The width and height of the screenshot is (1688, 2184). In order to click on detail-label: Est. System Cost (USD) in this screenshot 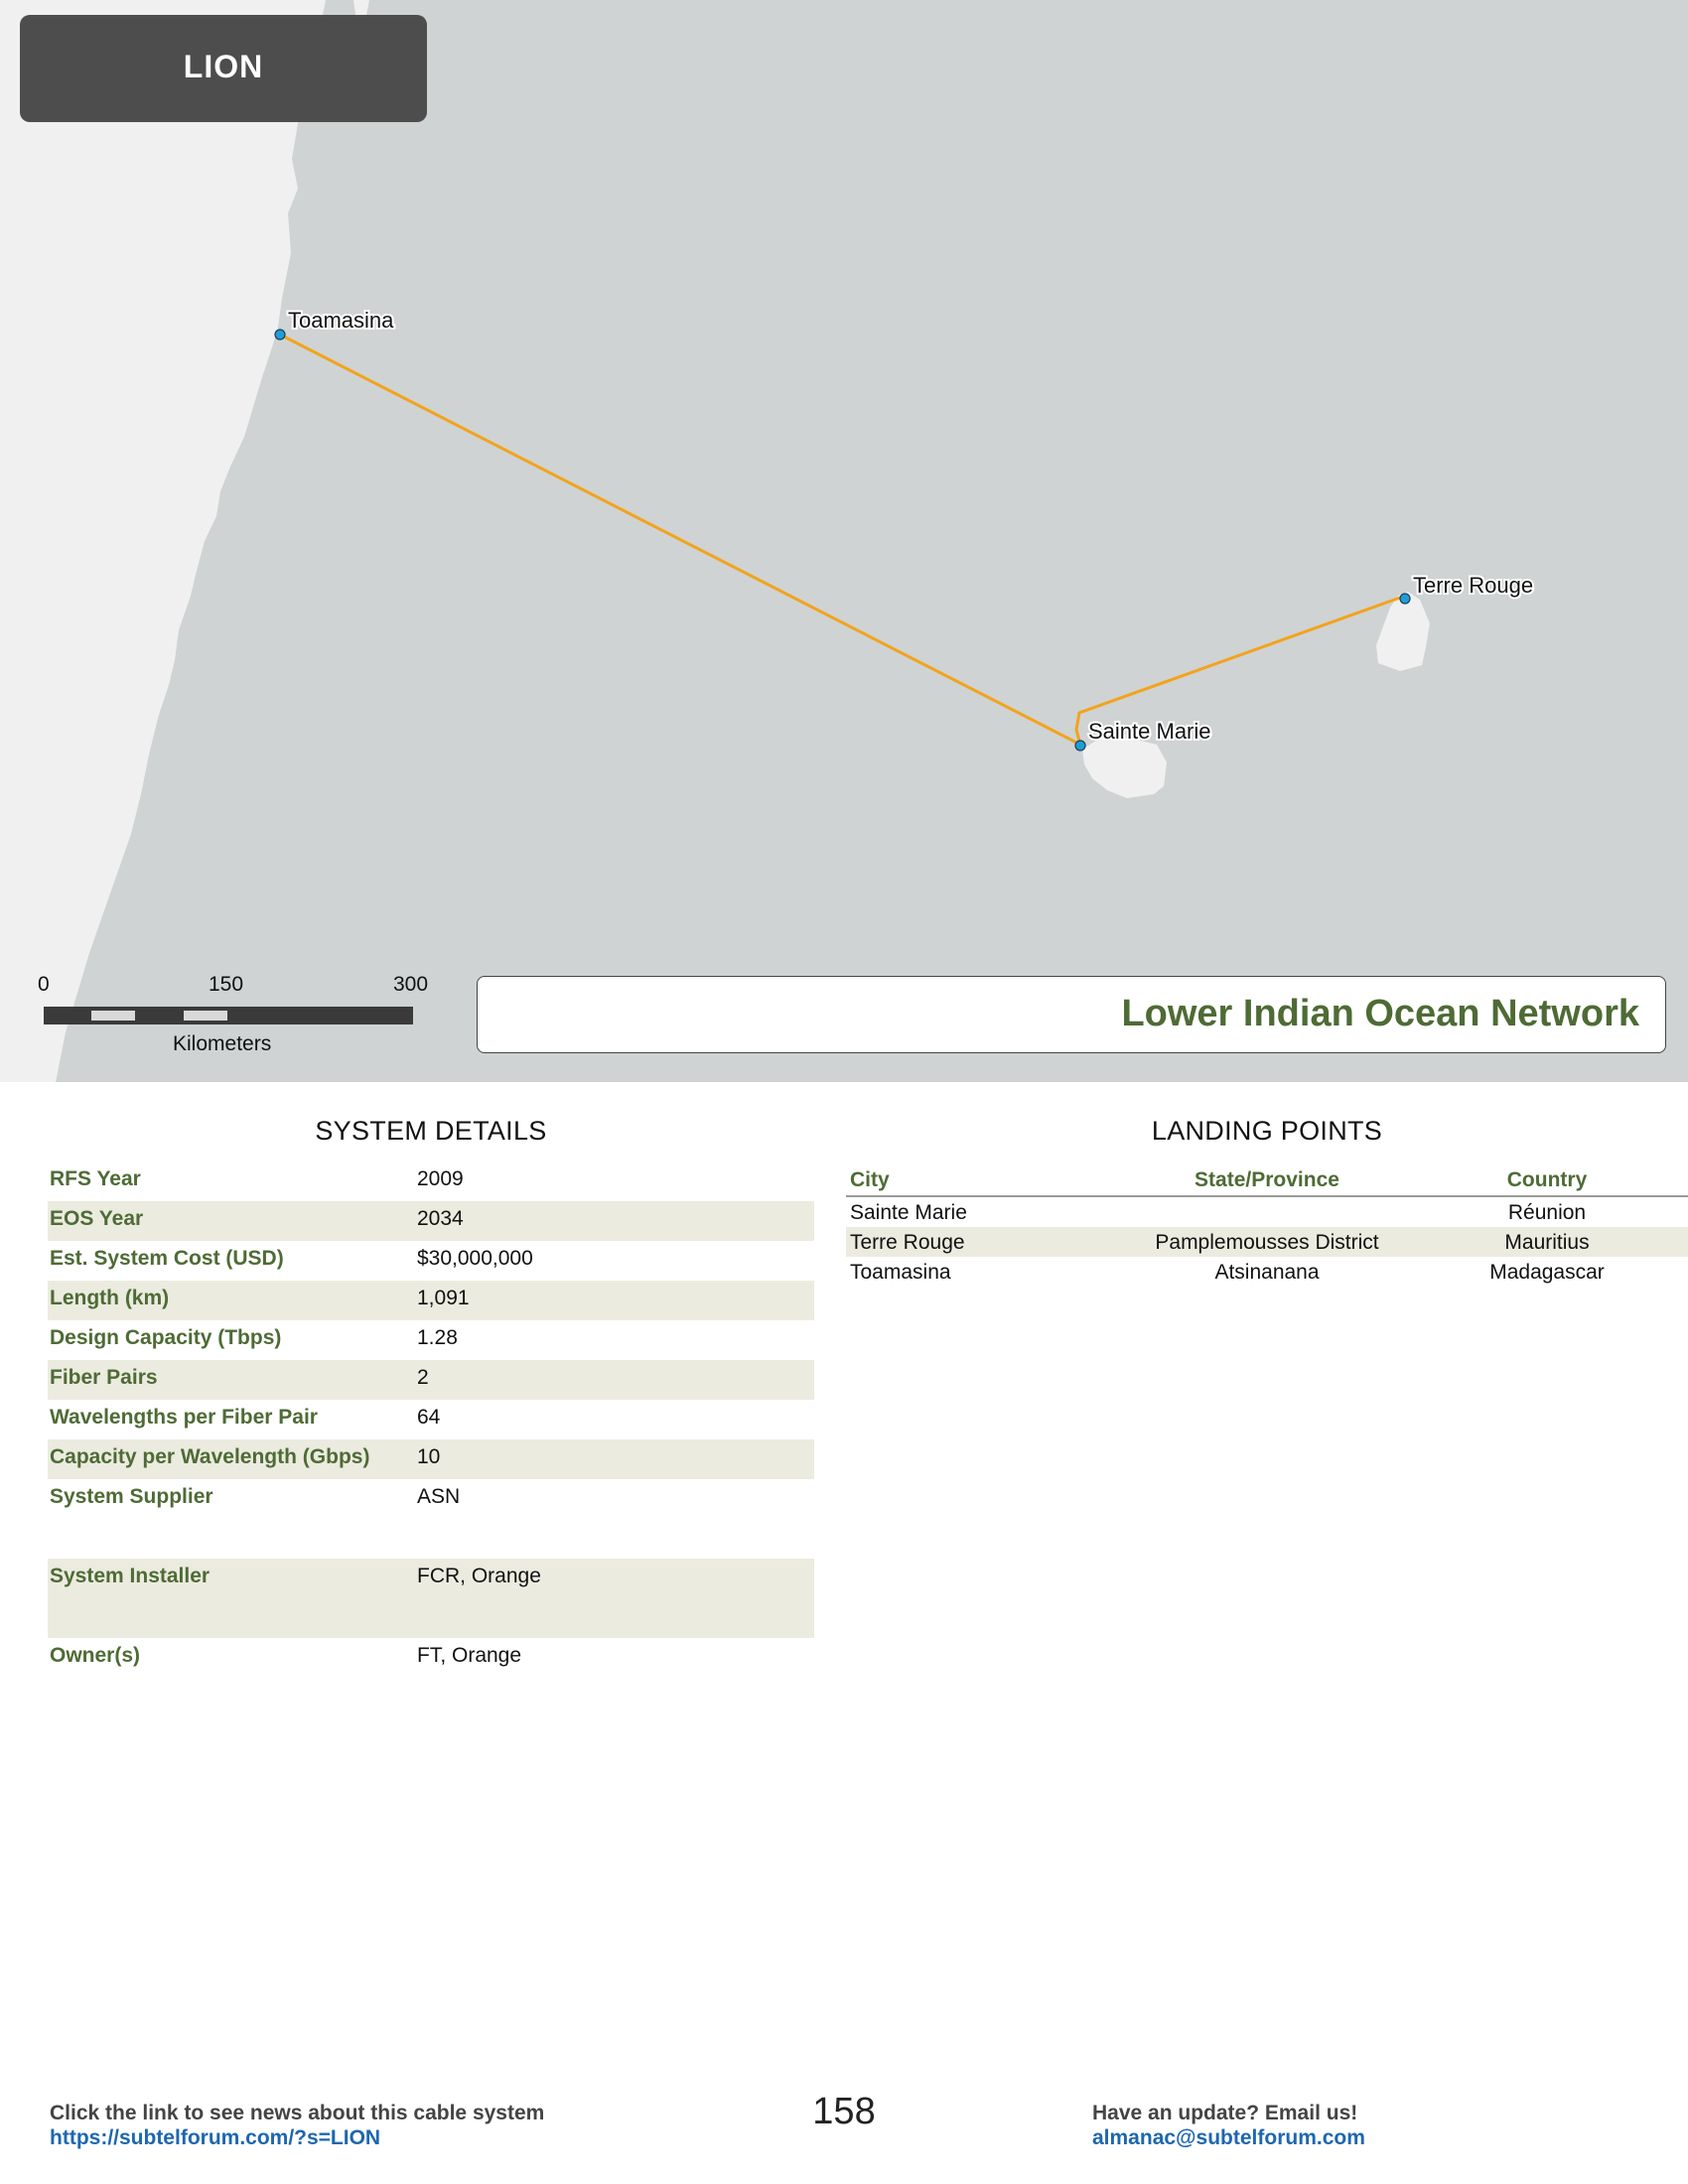, I will do `click(167, 1258)`.